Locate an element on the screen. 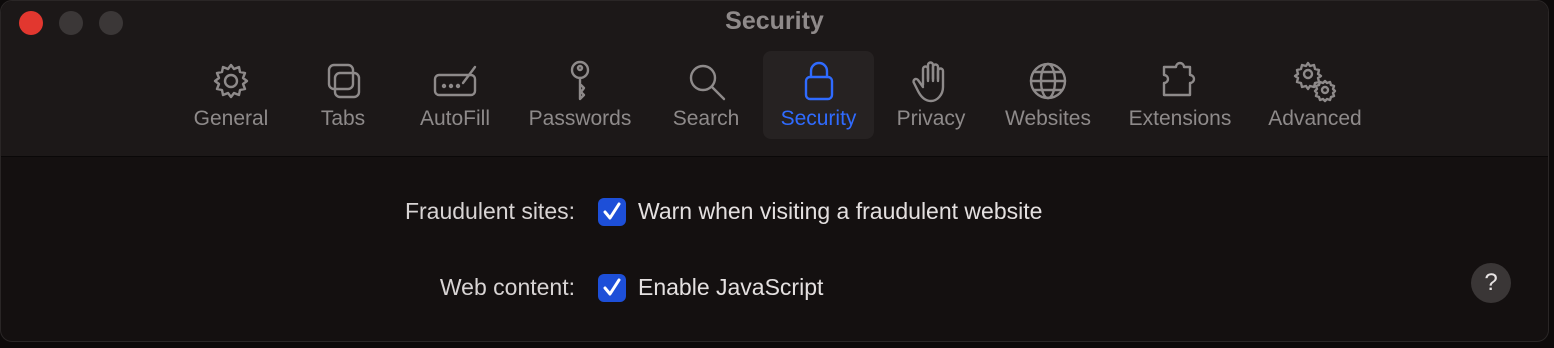 The width and height of the screenshot is (1554, 348). key-icon is located at coordinates (580, 80).